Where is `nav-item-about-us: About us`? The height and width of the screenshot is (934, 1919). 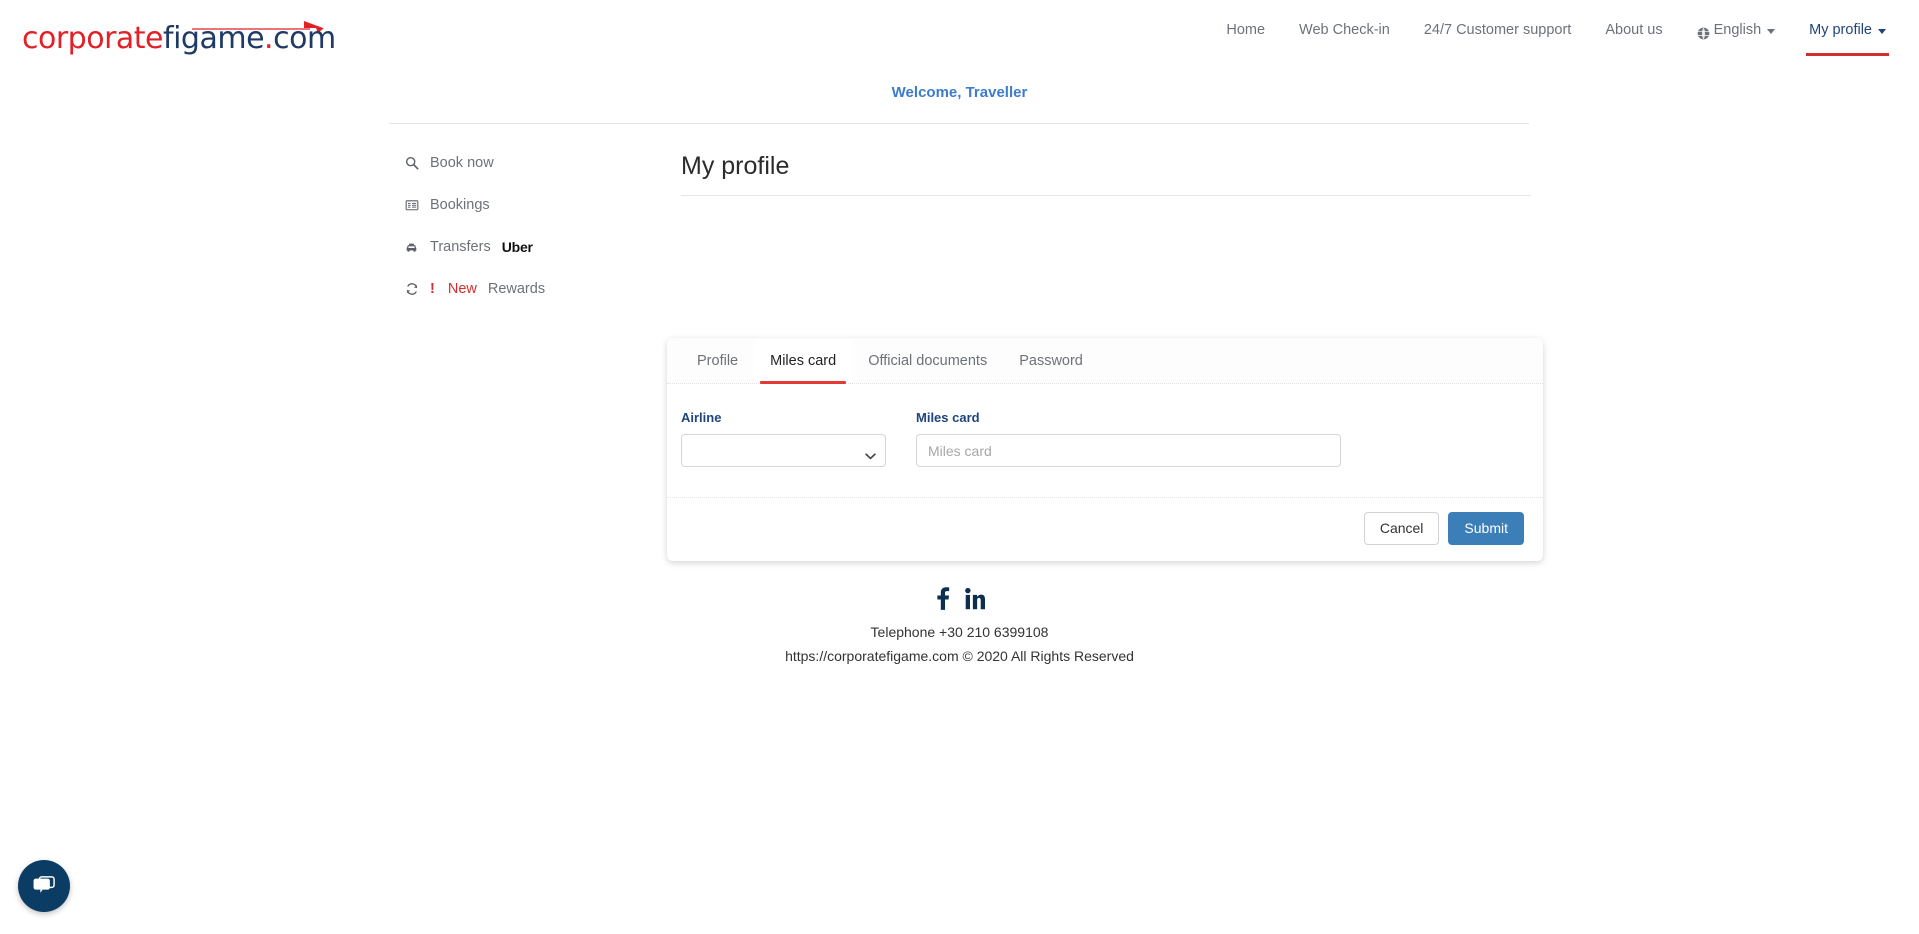
nav-item-about-us: About us is located at coordinates (1633, 30).